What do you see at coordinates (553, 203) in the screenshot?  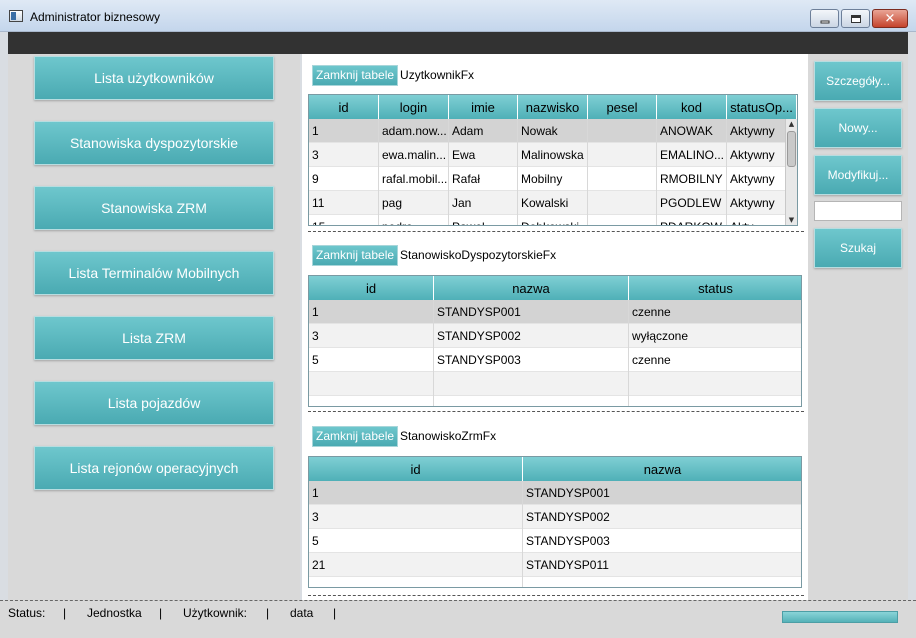 I see `cell: Kowalski` at bounding box center [553, 203].